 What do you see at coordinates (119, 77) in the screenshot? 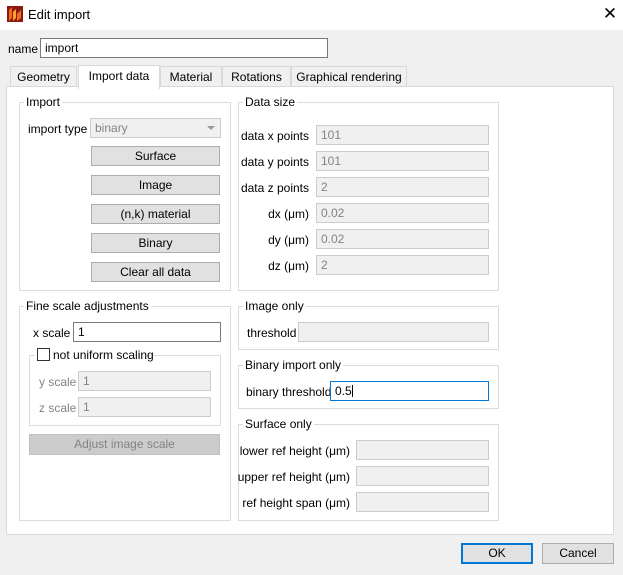
I see `tab-import-data: Import data` at bounding box center [119, 77].